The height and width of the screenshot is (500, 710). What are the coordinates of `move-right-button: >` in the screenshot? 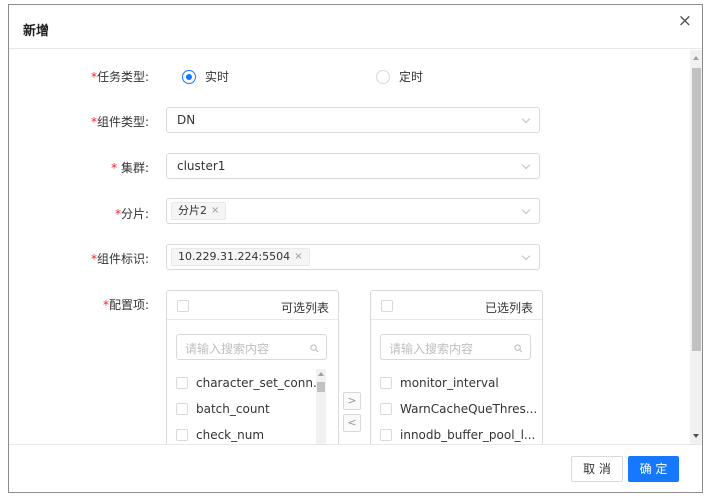 It's located at (352, 401).